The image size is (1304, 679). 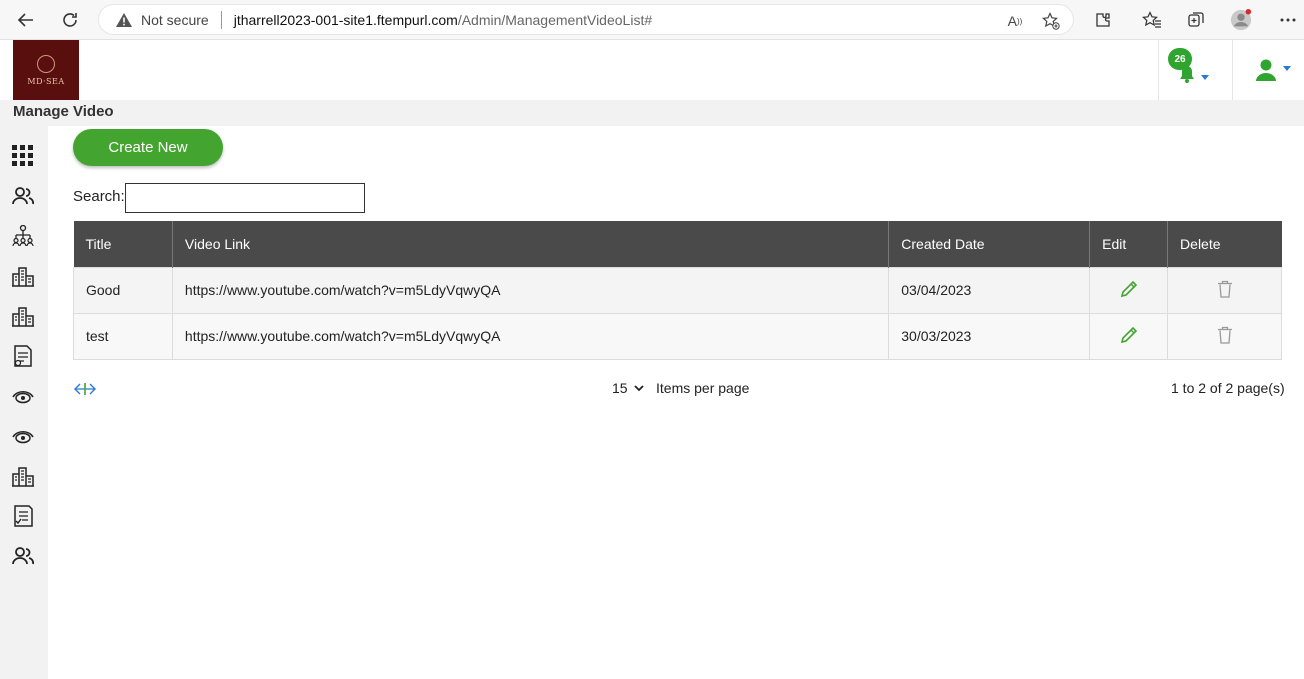 What do you see at coordinates (703, 388) in the screenshot?
I see `items-per-page-label: Items per page` at bounding box center [703, 388].